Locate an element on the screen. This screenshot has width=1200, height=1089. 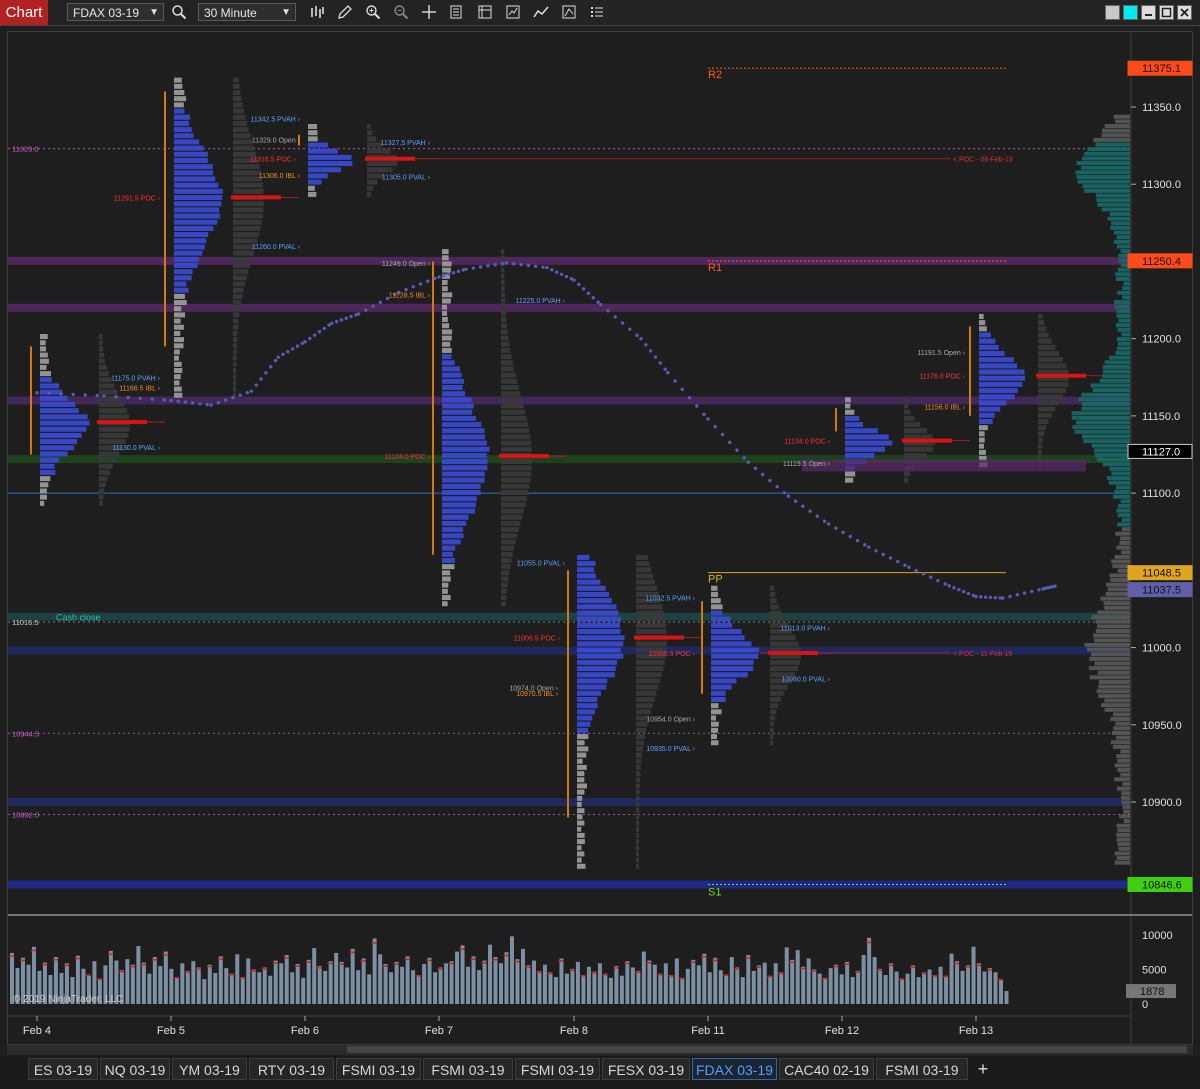
price-marker-label: 11375.1 is located at coordinates (1161, 69).